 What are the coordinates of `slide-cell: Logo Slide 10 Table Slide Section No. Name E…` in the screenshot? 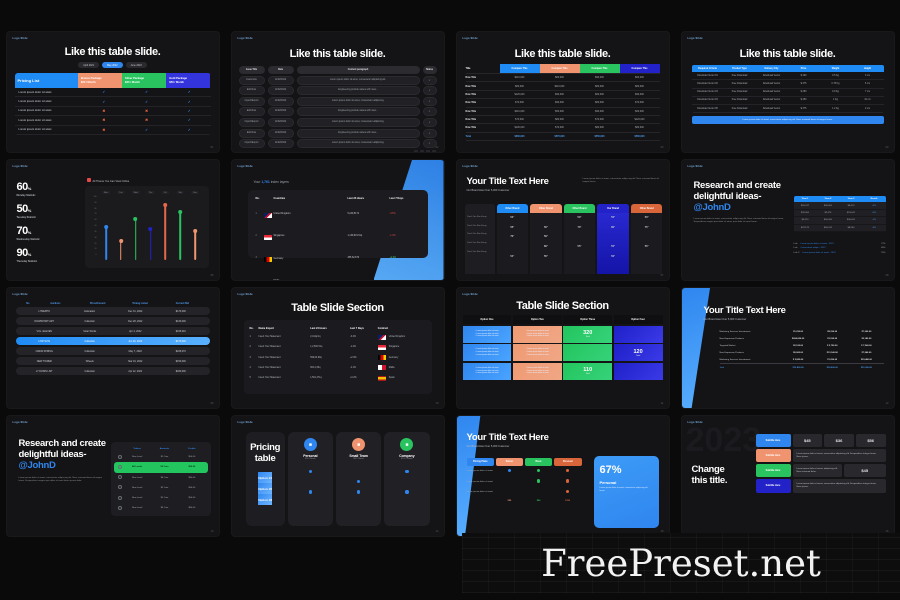 It's located at (337, 348).